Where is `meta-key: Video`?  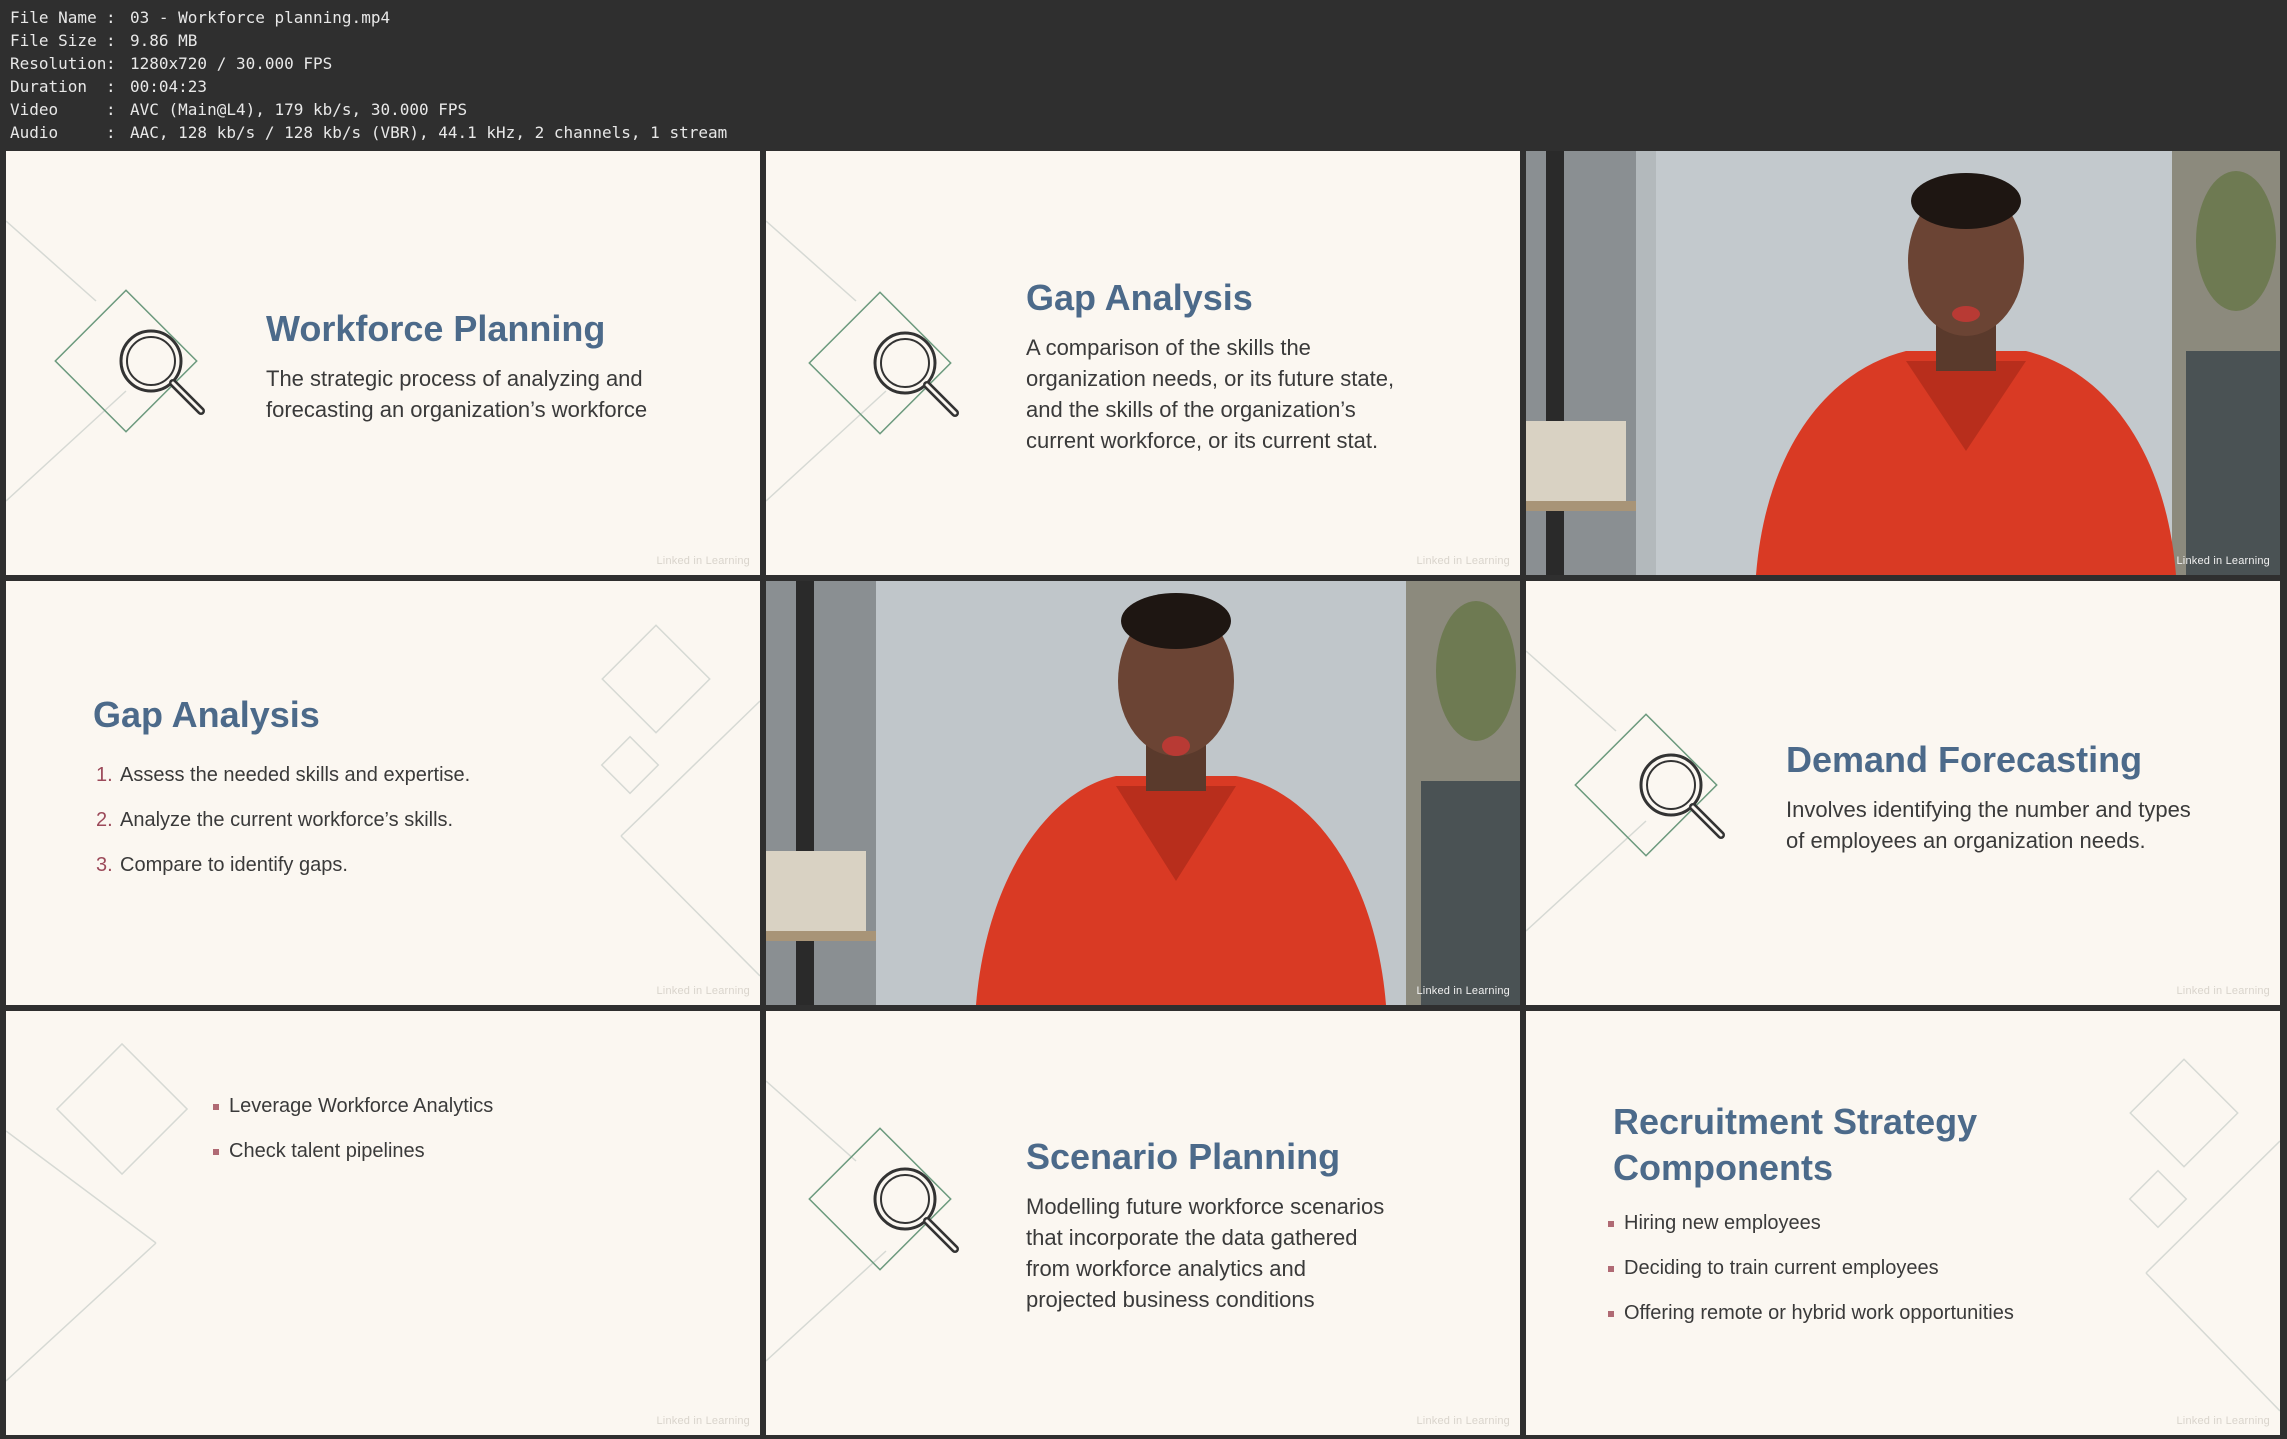
meta-key: Video is located at coordinates (34, 109).